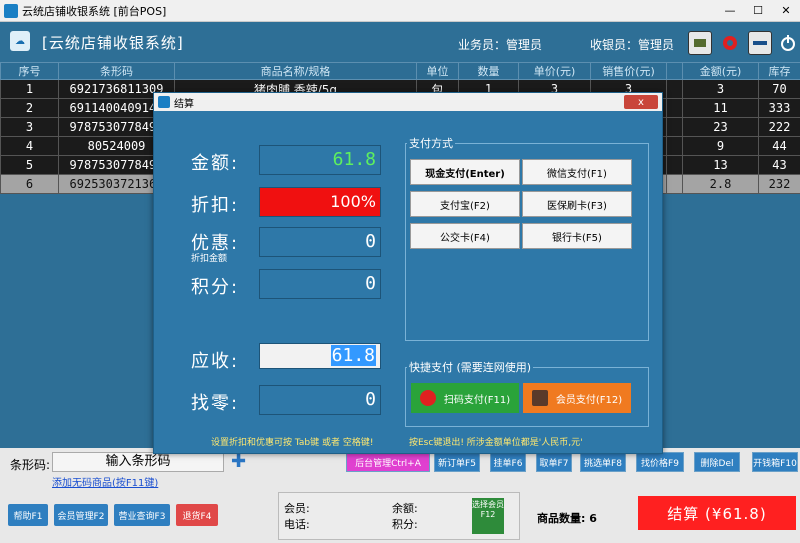 This screenshot has width=800, height=543. What do you see at coordinates (730, 43) in the screenshot?
I see `gear-icon` at bounding box center [730, 43].